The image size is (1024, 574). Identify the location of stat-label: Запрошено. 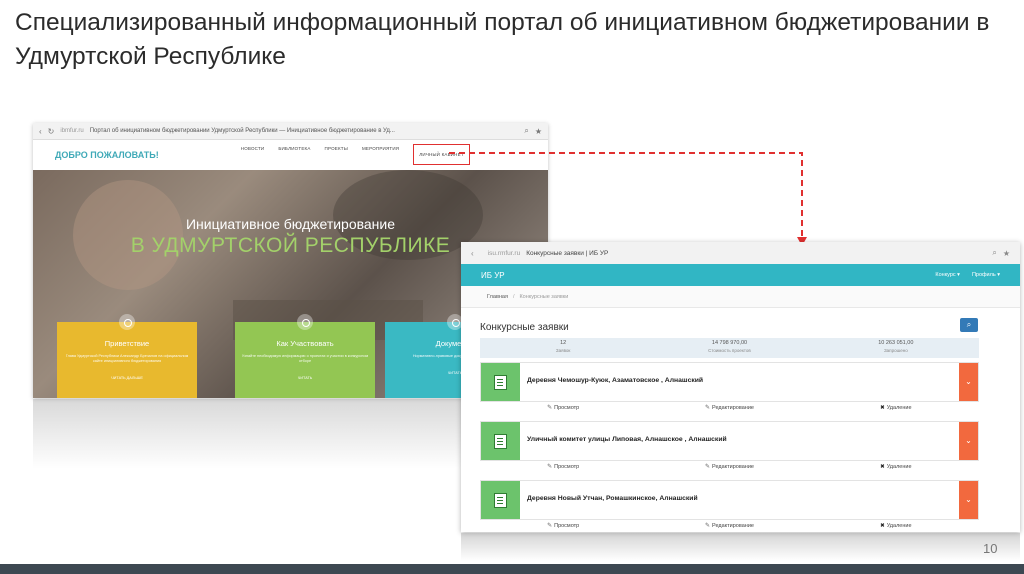
(895, 350).